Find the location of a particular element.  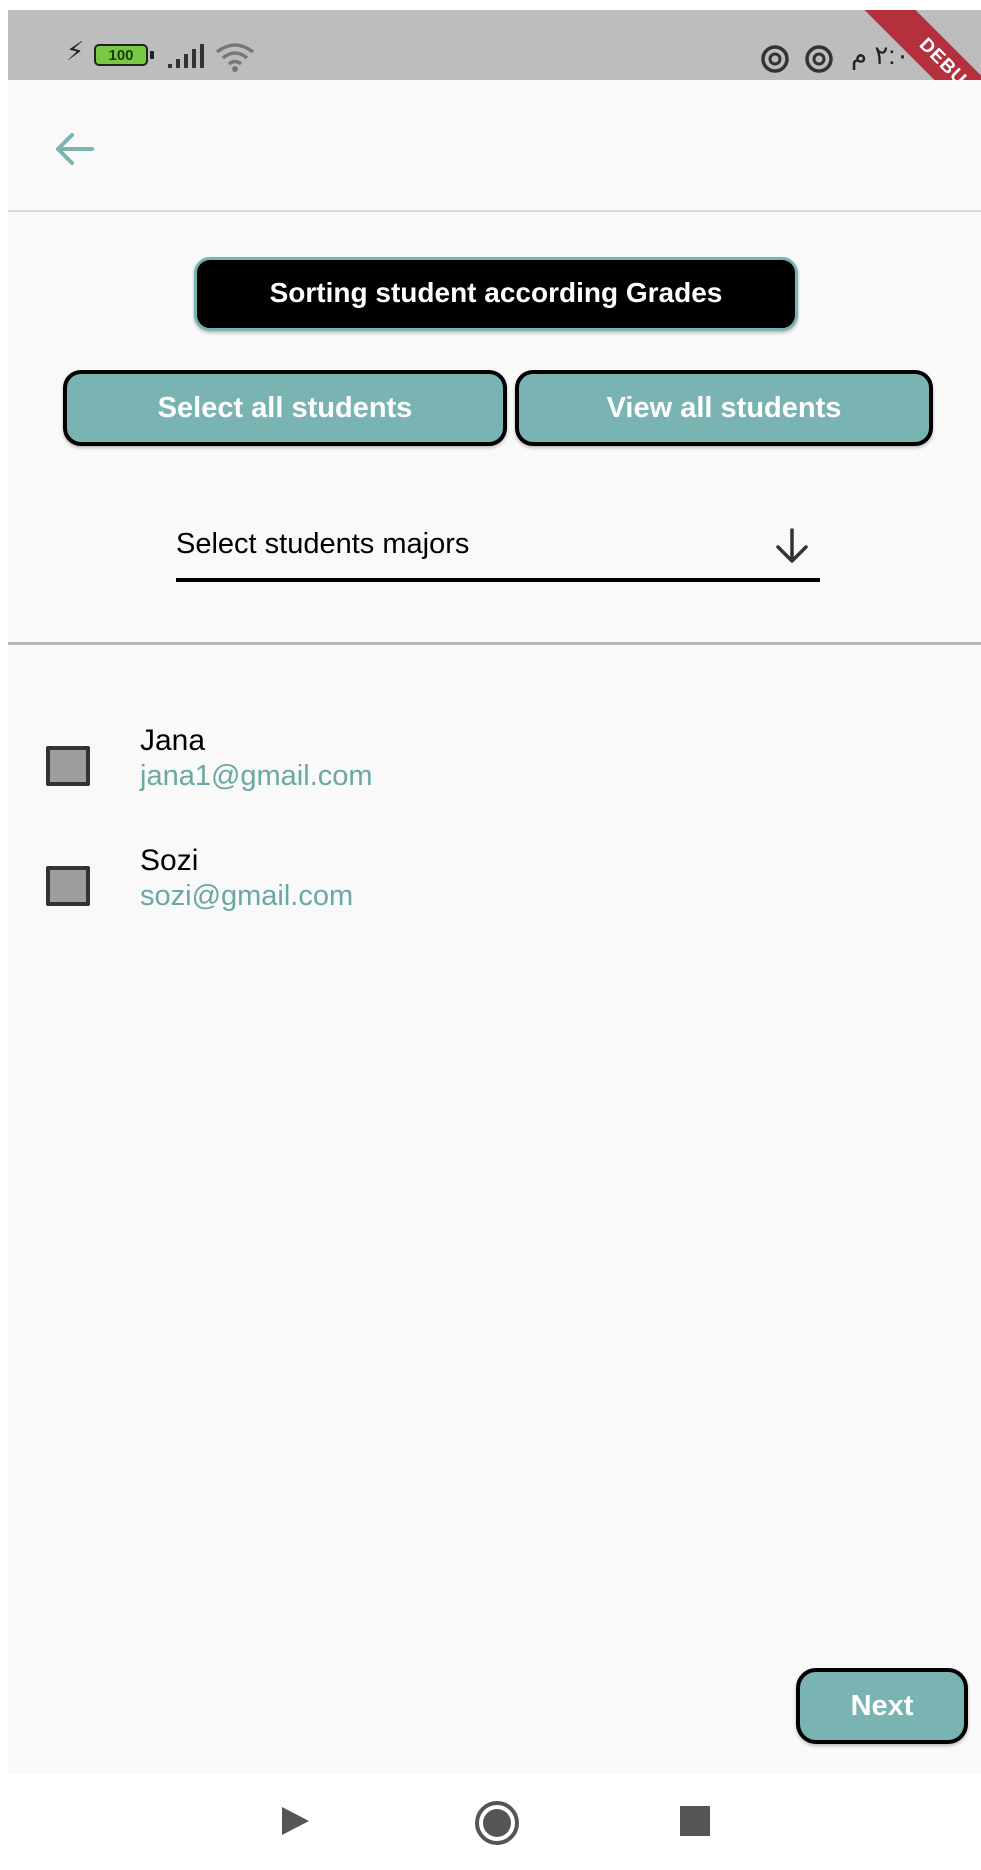

student-list-item: Sozi sozi@gmail.com is located at coordinates (494, 889).